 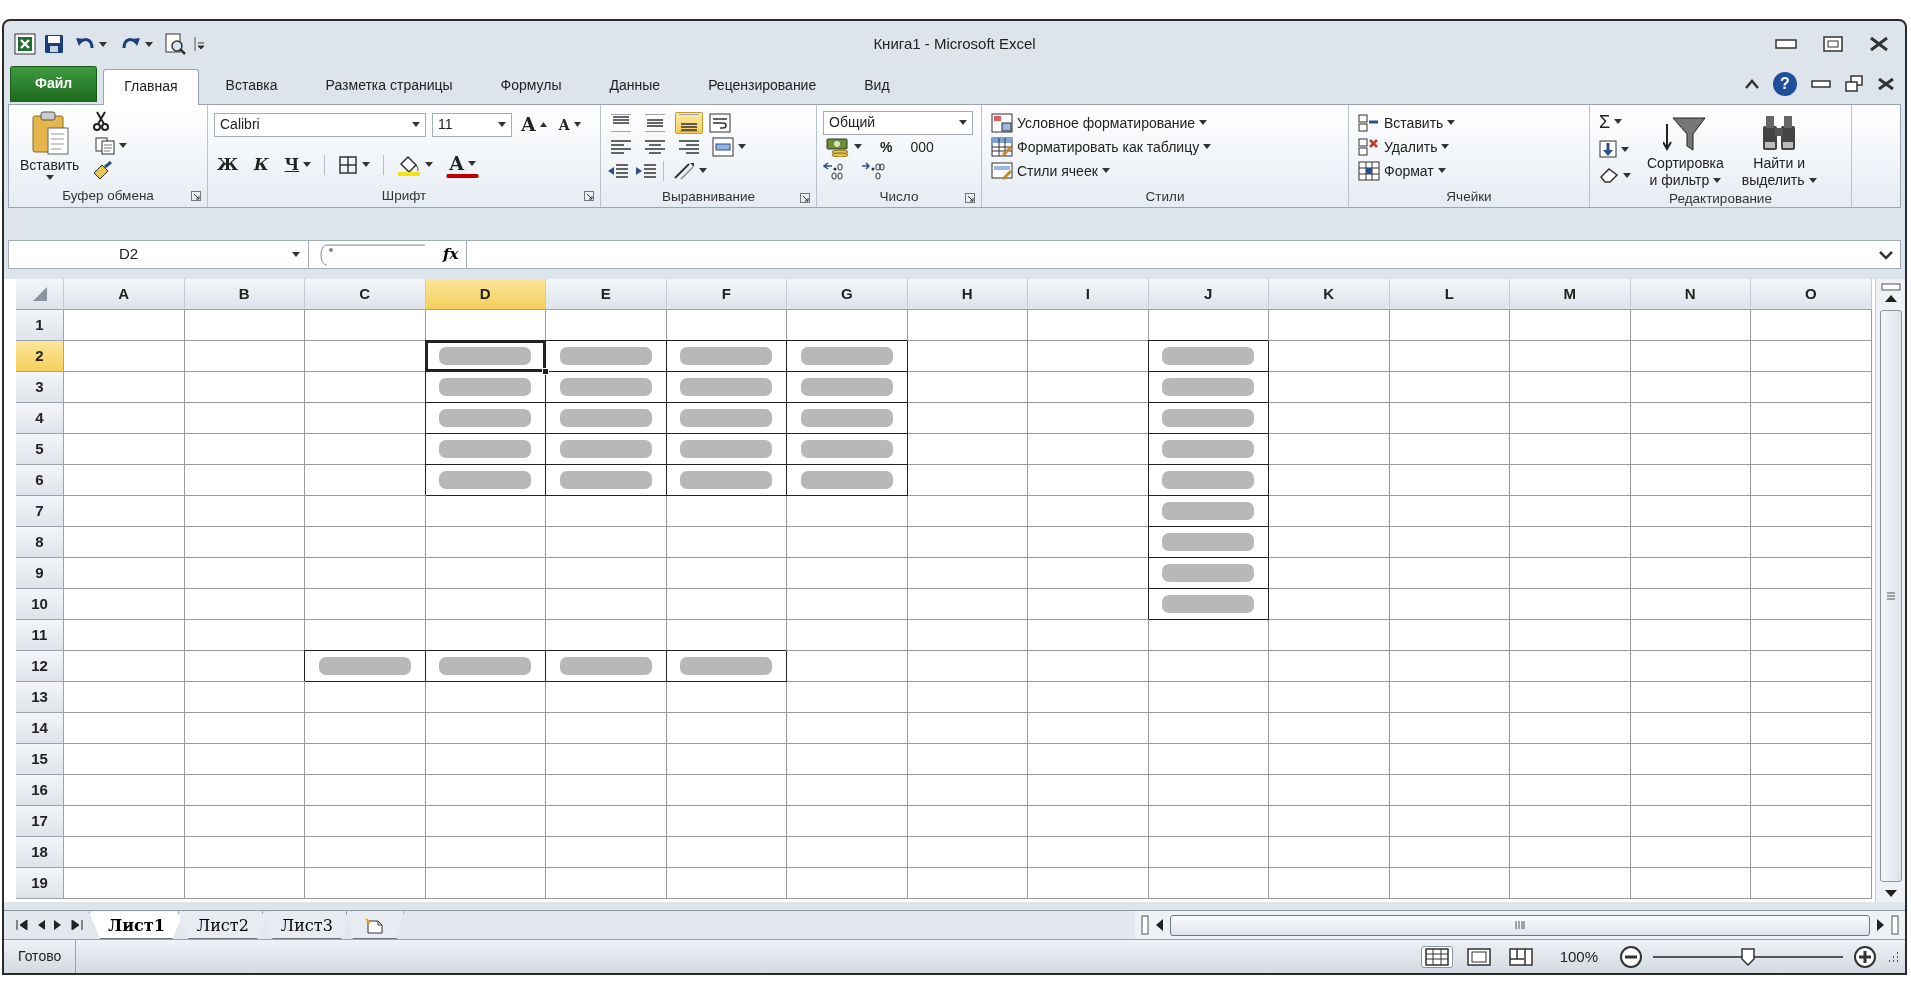 I want to click on minimize-icon, so click(x=1821, y=83).